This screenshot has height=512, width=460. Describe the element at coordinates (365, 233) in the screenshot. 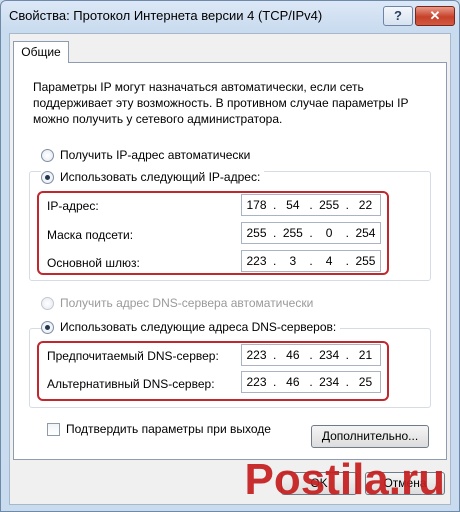

I see `mask-octet-4: 254` at that location.